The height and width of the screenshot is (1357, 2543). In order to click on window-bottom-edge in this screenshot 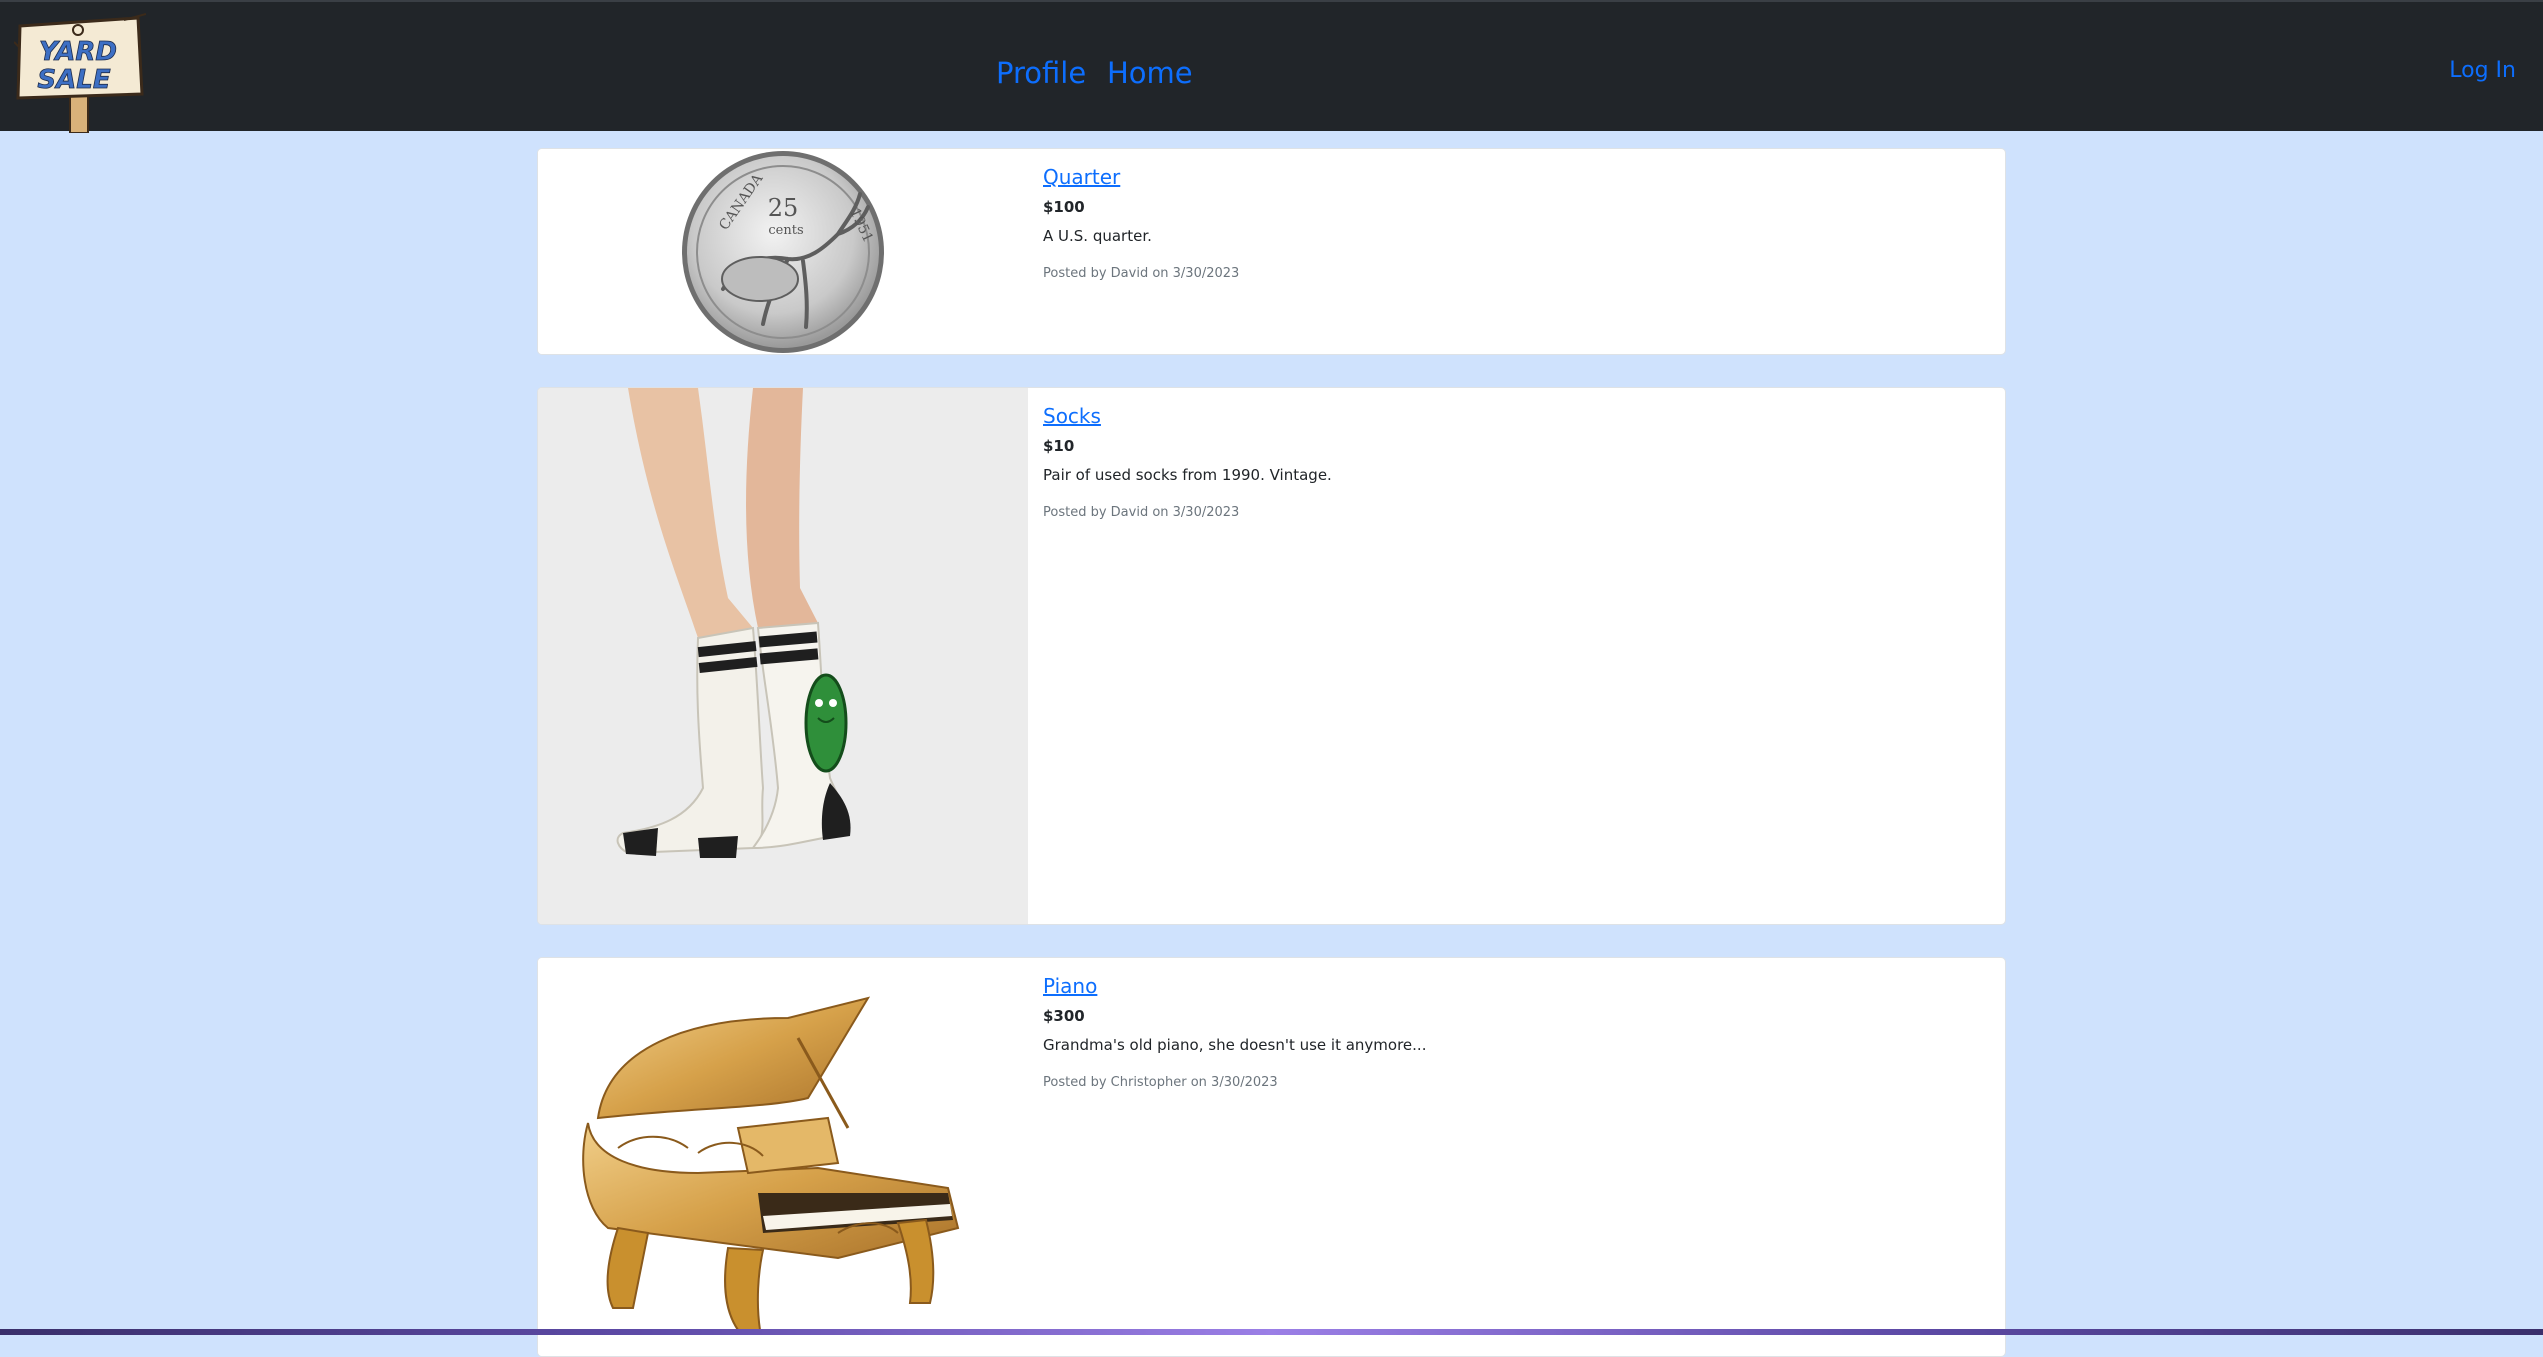, I will do `click(1271, 1332)`.